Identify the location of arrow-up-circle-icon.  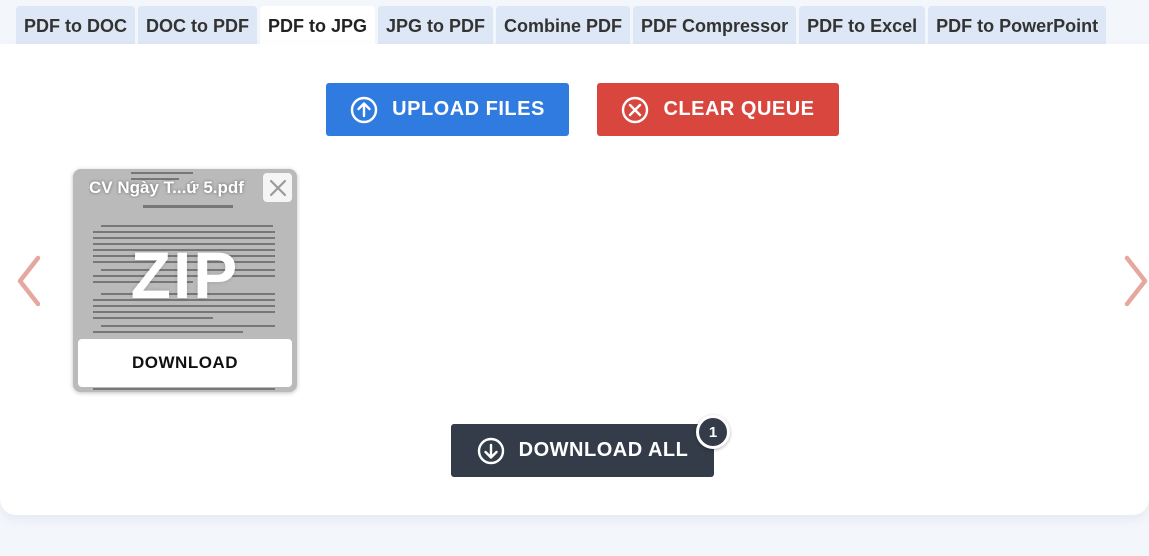
(364, 109).